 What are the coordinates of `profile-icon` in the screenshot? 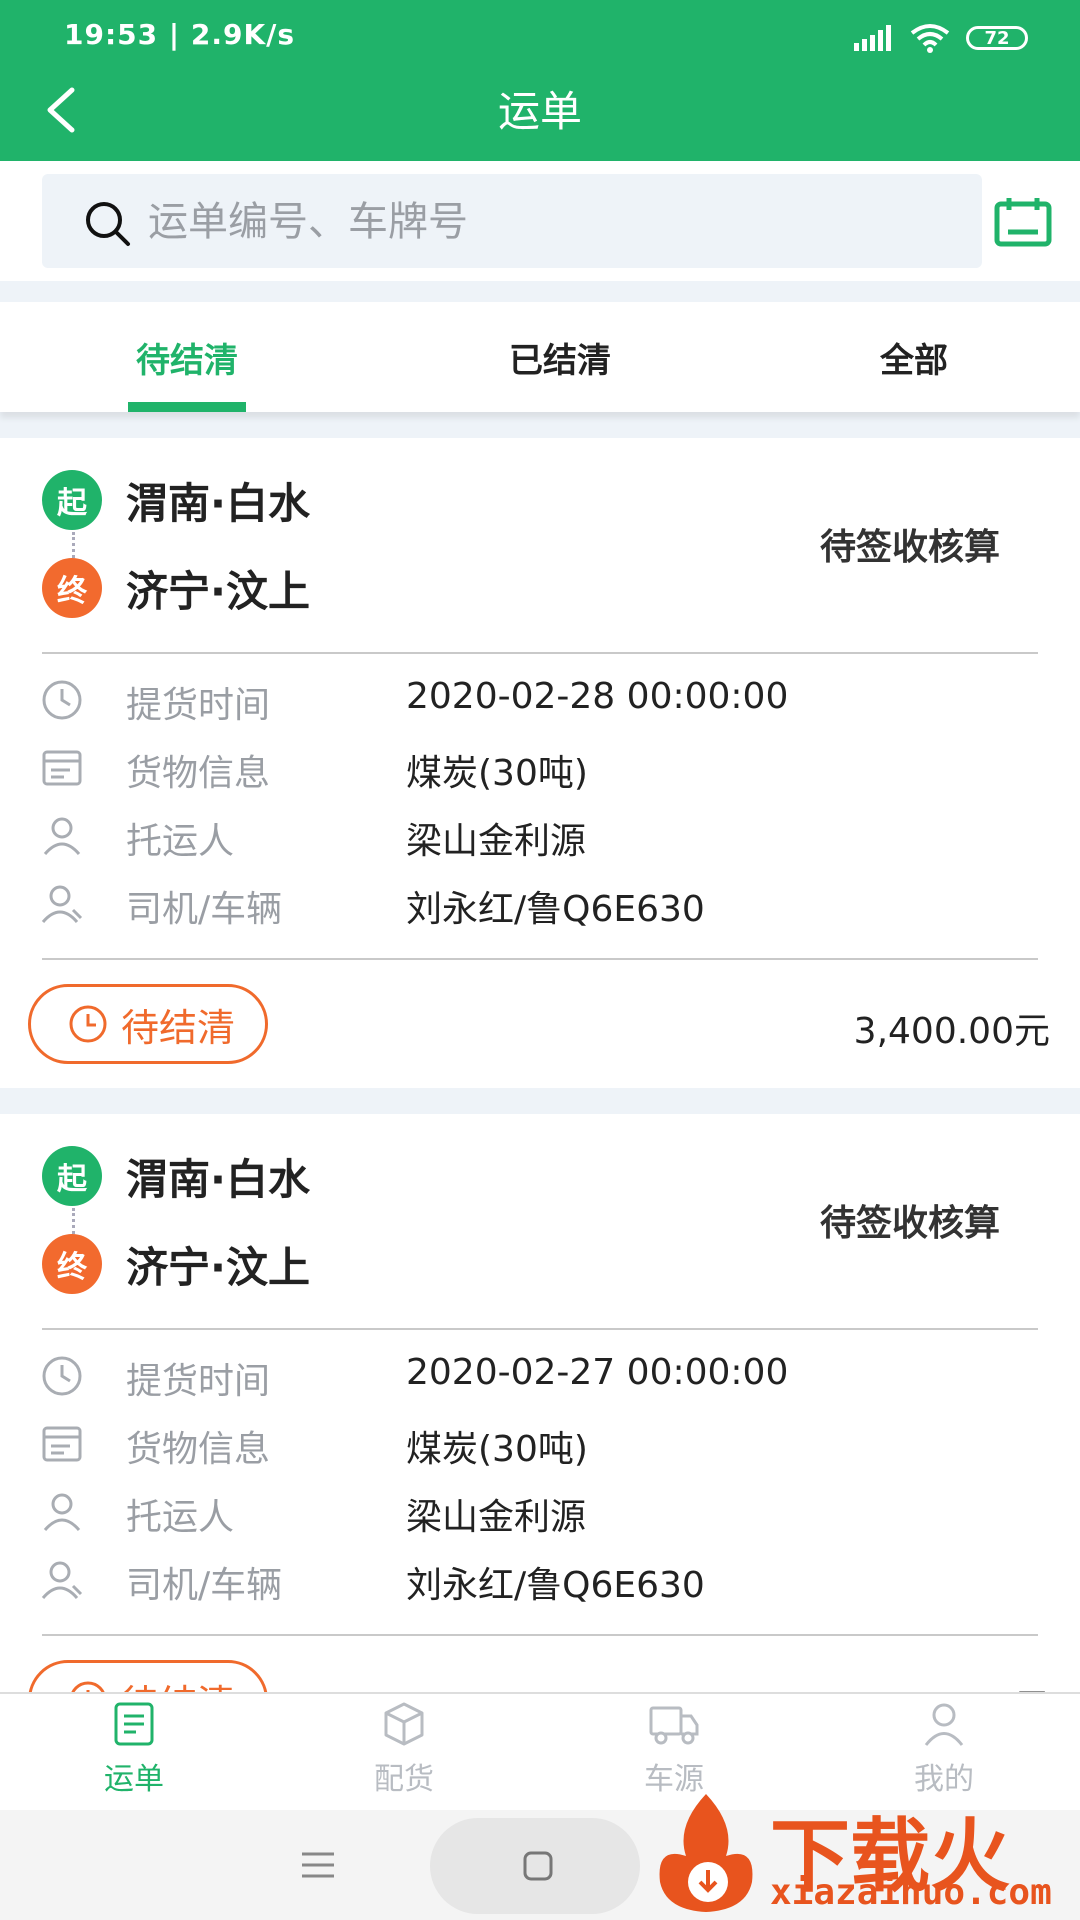 It's located at (944, 1724).